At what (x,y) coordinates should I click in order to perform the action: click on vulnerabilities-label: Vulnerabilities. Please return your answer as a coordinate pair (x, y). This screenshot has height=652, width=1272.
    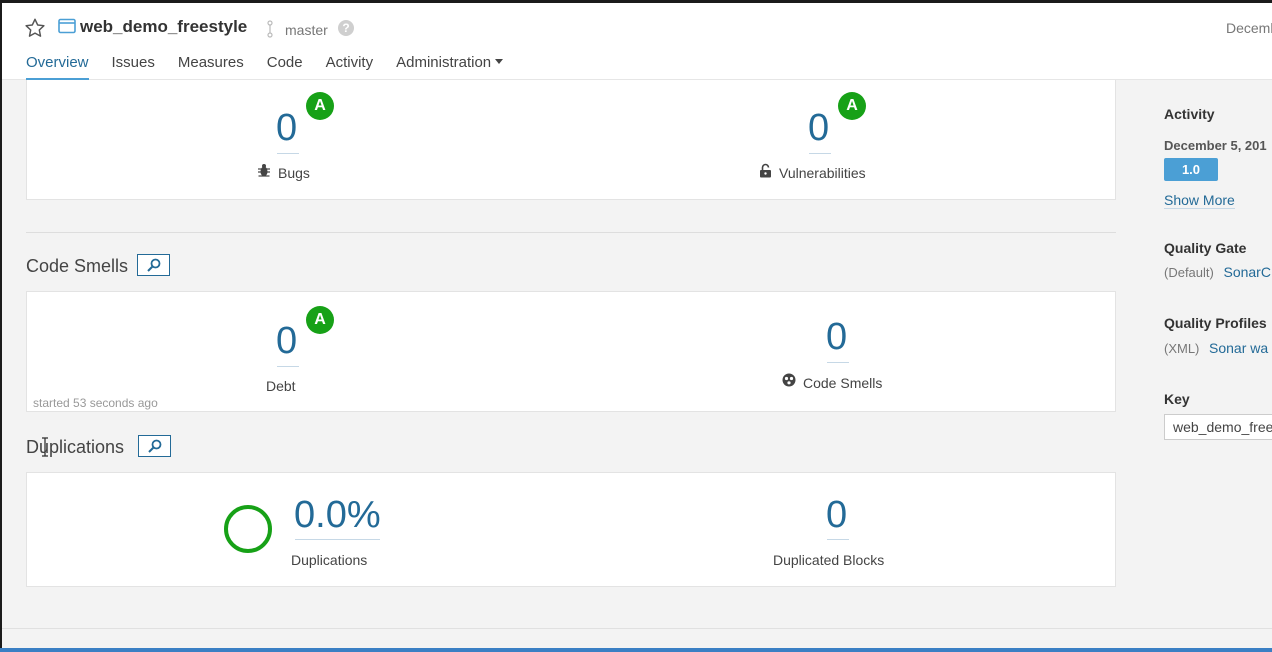
    Looking at the image, I should click on (822, 173).